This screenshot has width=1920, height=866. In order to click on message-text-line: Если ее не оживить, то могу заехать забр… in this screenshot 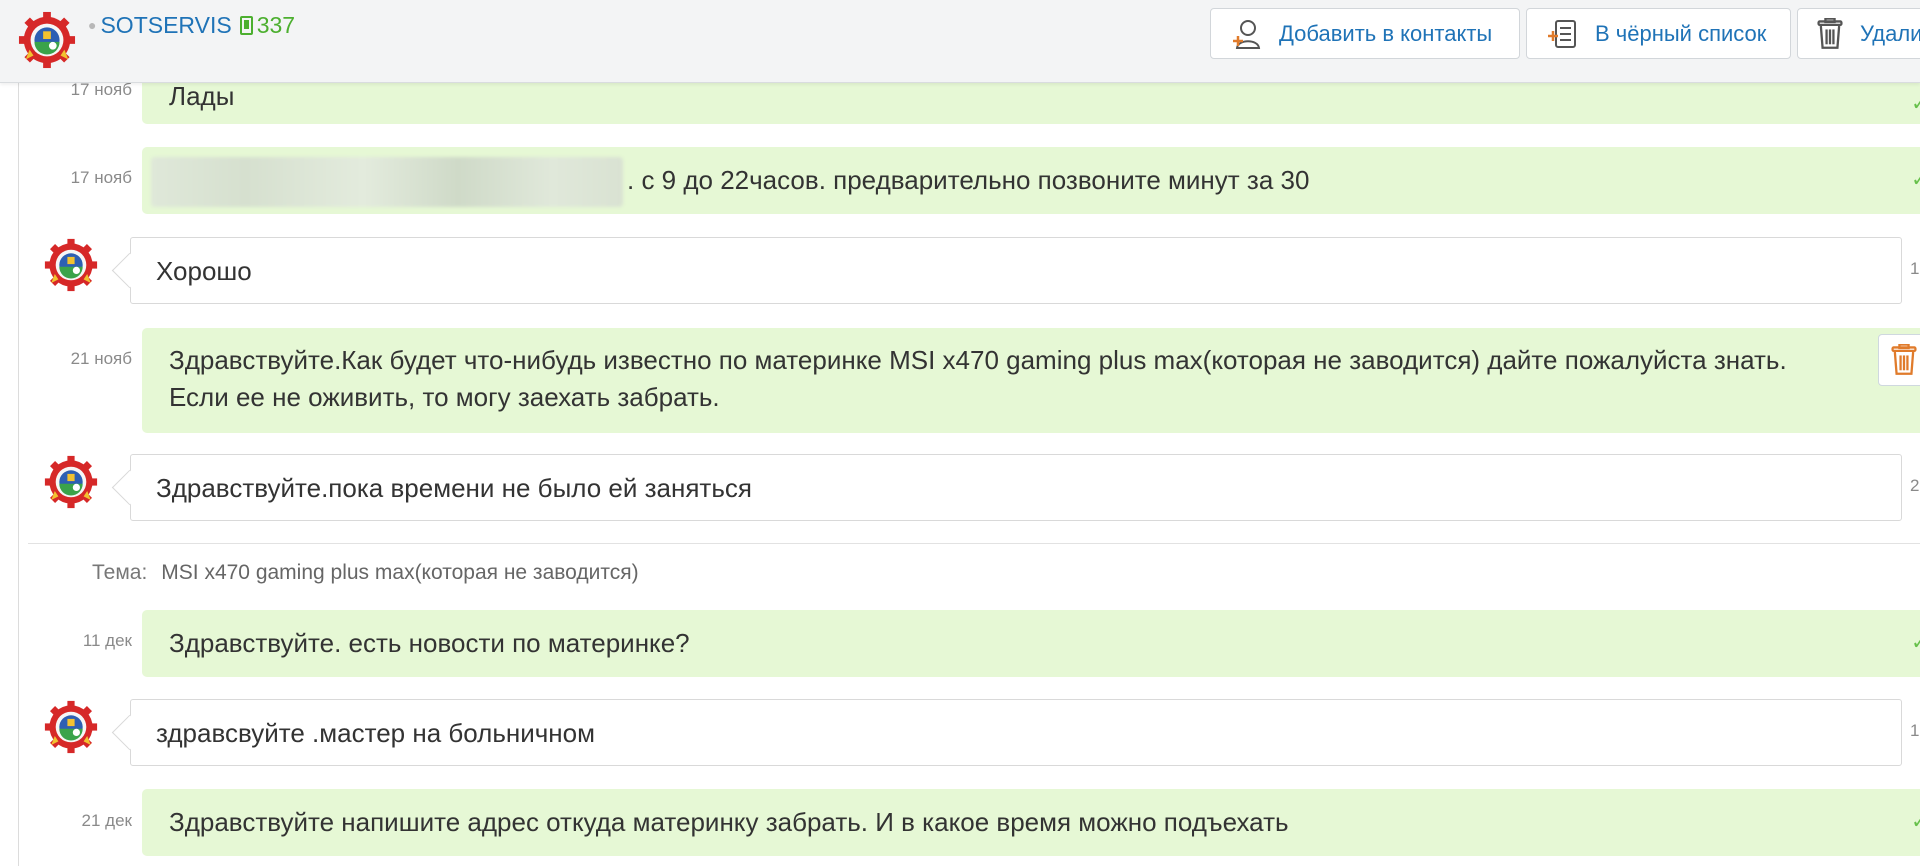, I will do `click(444, 397)`.